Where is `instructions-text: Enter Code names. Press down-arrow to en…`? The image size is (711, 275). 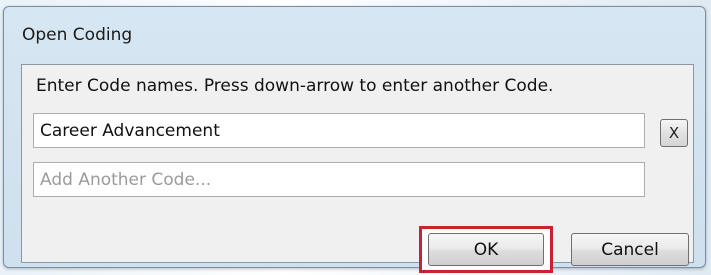
instructions-text: Enter Code names. Press down-arrow to en… is located at coordinates (295, 86).